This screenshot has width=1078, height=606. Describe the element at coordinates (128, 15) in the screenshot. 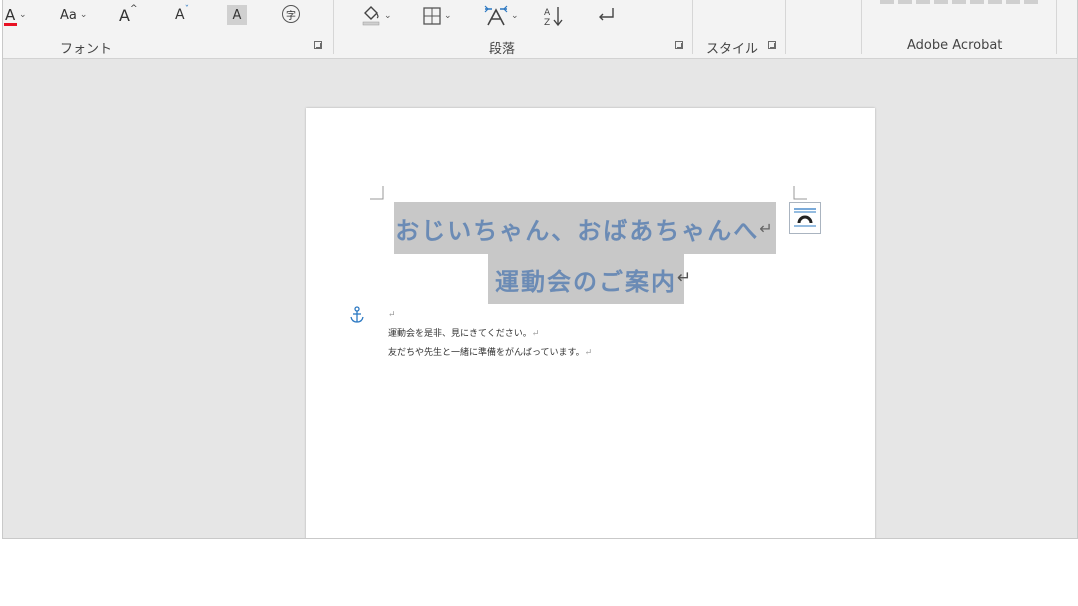

I see `grow-font-button: A ^` at that location.